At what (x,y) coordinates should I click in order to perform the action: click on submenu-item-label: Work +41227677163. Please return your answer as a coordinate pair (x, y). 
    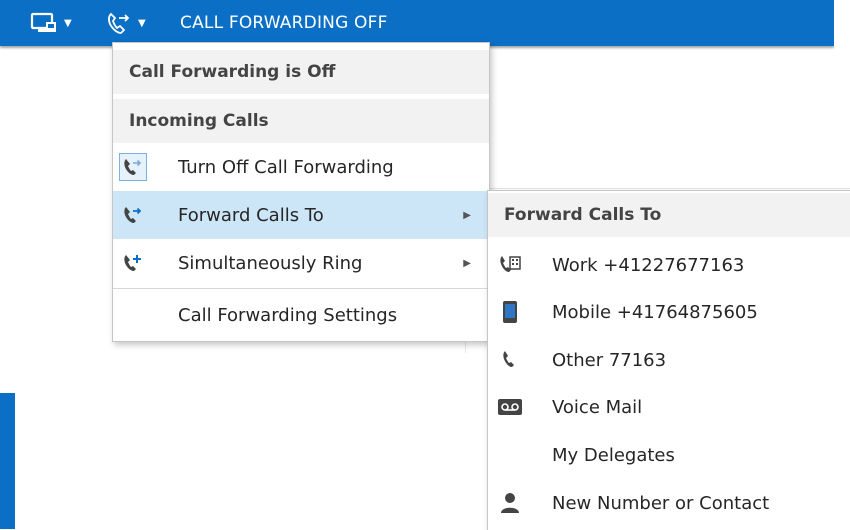
    Looking at the image, I should click on (648, 265).